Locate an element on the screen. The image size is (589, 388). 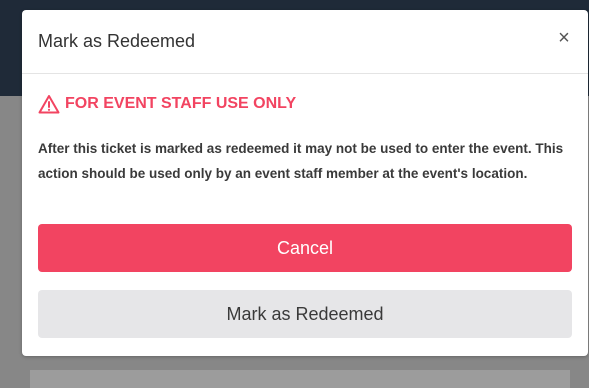
warning-text: FOR EVENT STAFF USE ONLY is located at coordinates (181, 103).